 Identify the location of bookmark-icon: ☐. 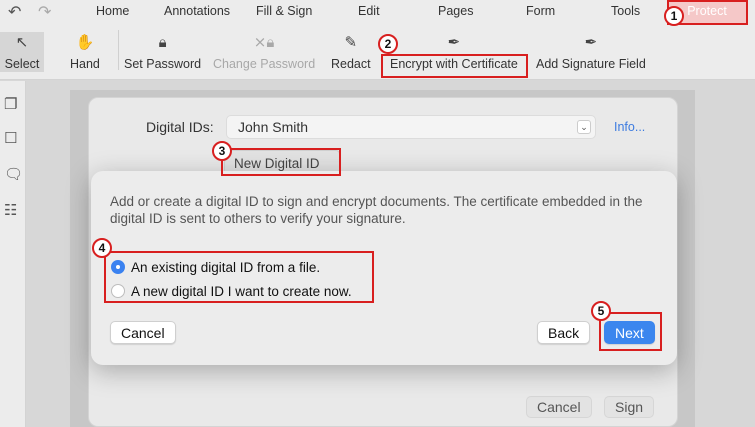
(10, 138).